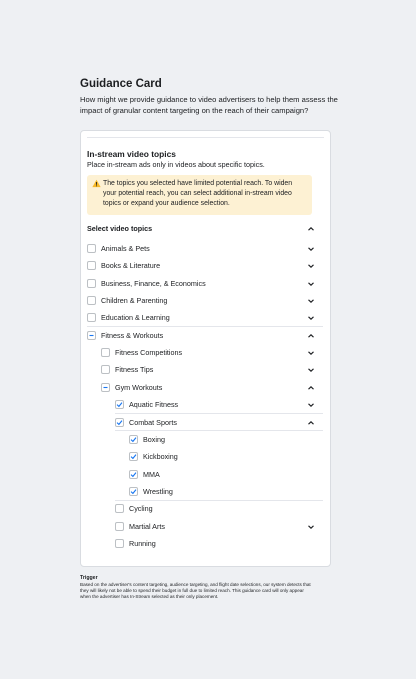  I want to click on topic-label: Combat Sports, so click(153, 422).